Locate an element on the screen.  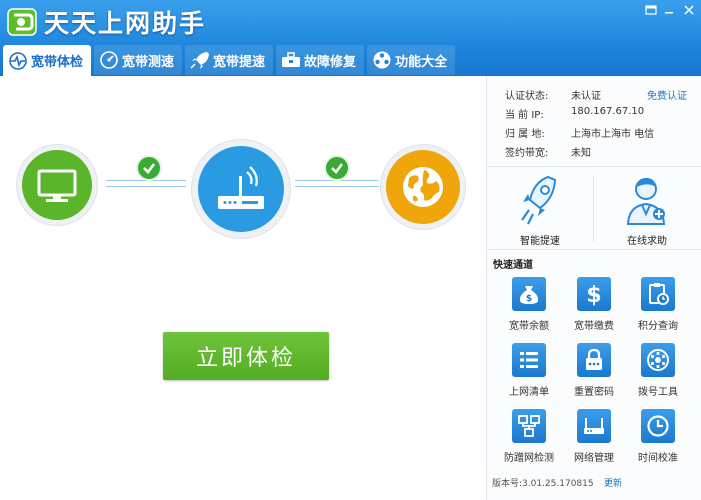
minimize-button is located at coordinates (669, 10).